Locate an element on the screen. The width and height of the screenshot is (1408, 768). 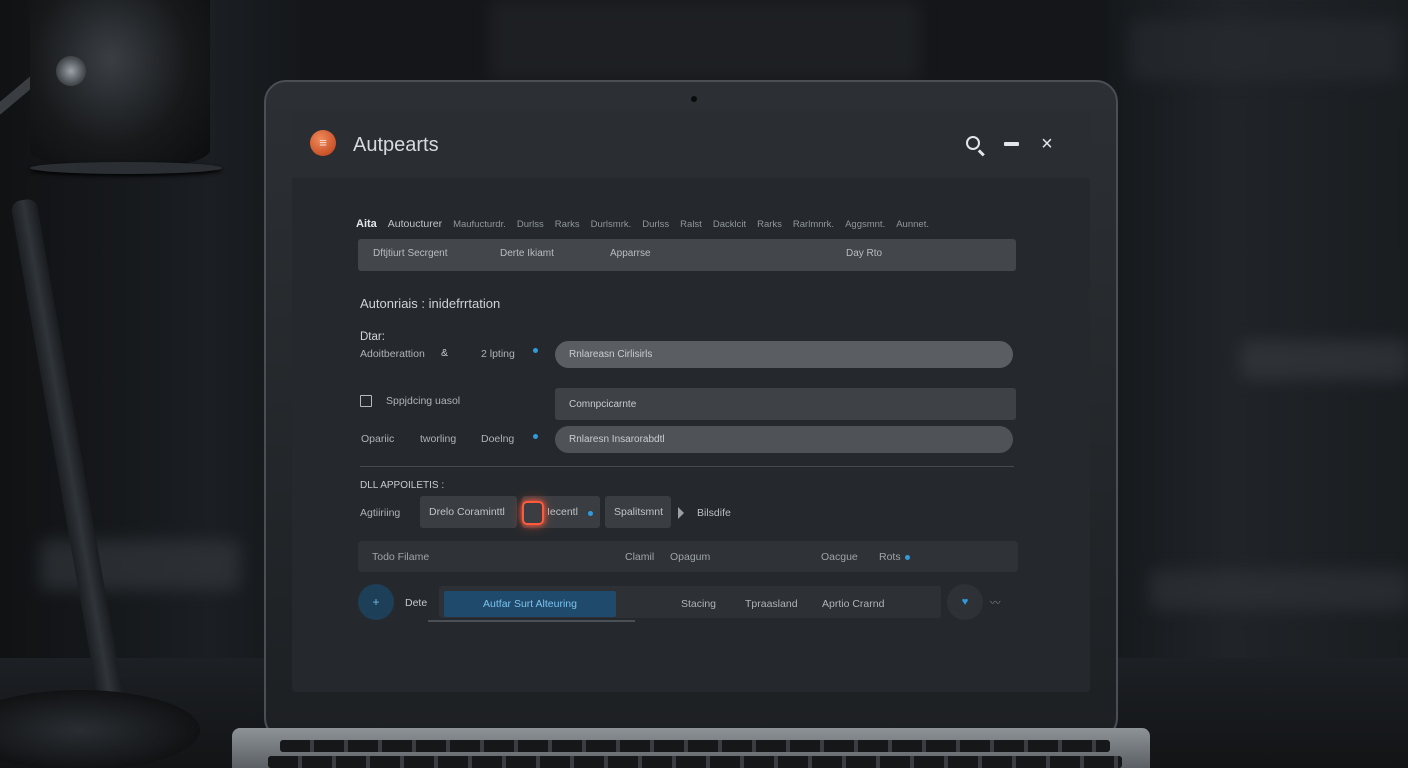
table-cell: Stacing is located at coordinates (699, 604).